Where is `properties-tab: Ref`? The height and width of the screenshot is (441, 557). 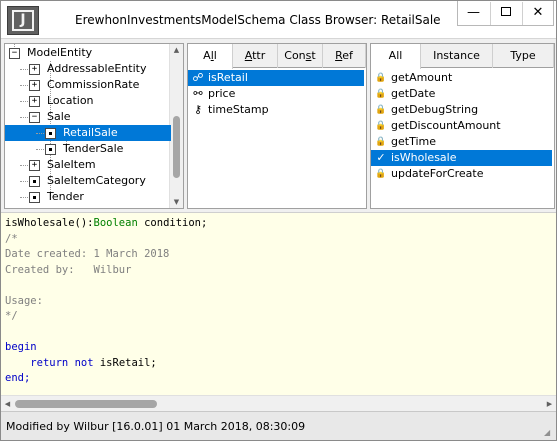
properties-tab: Ref is located at coordinates (344, 56).